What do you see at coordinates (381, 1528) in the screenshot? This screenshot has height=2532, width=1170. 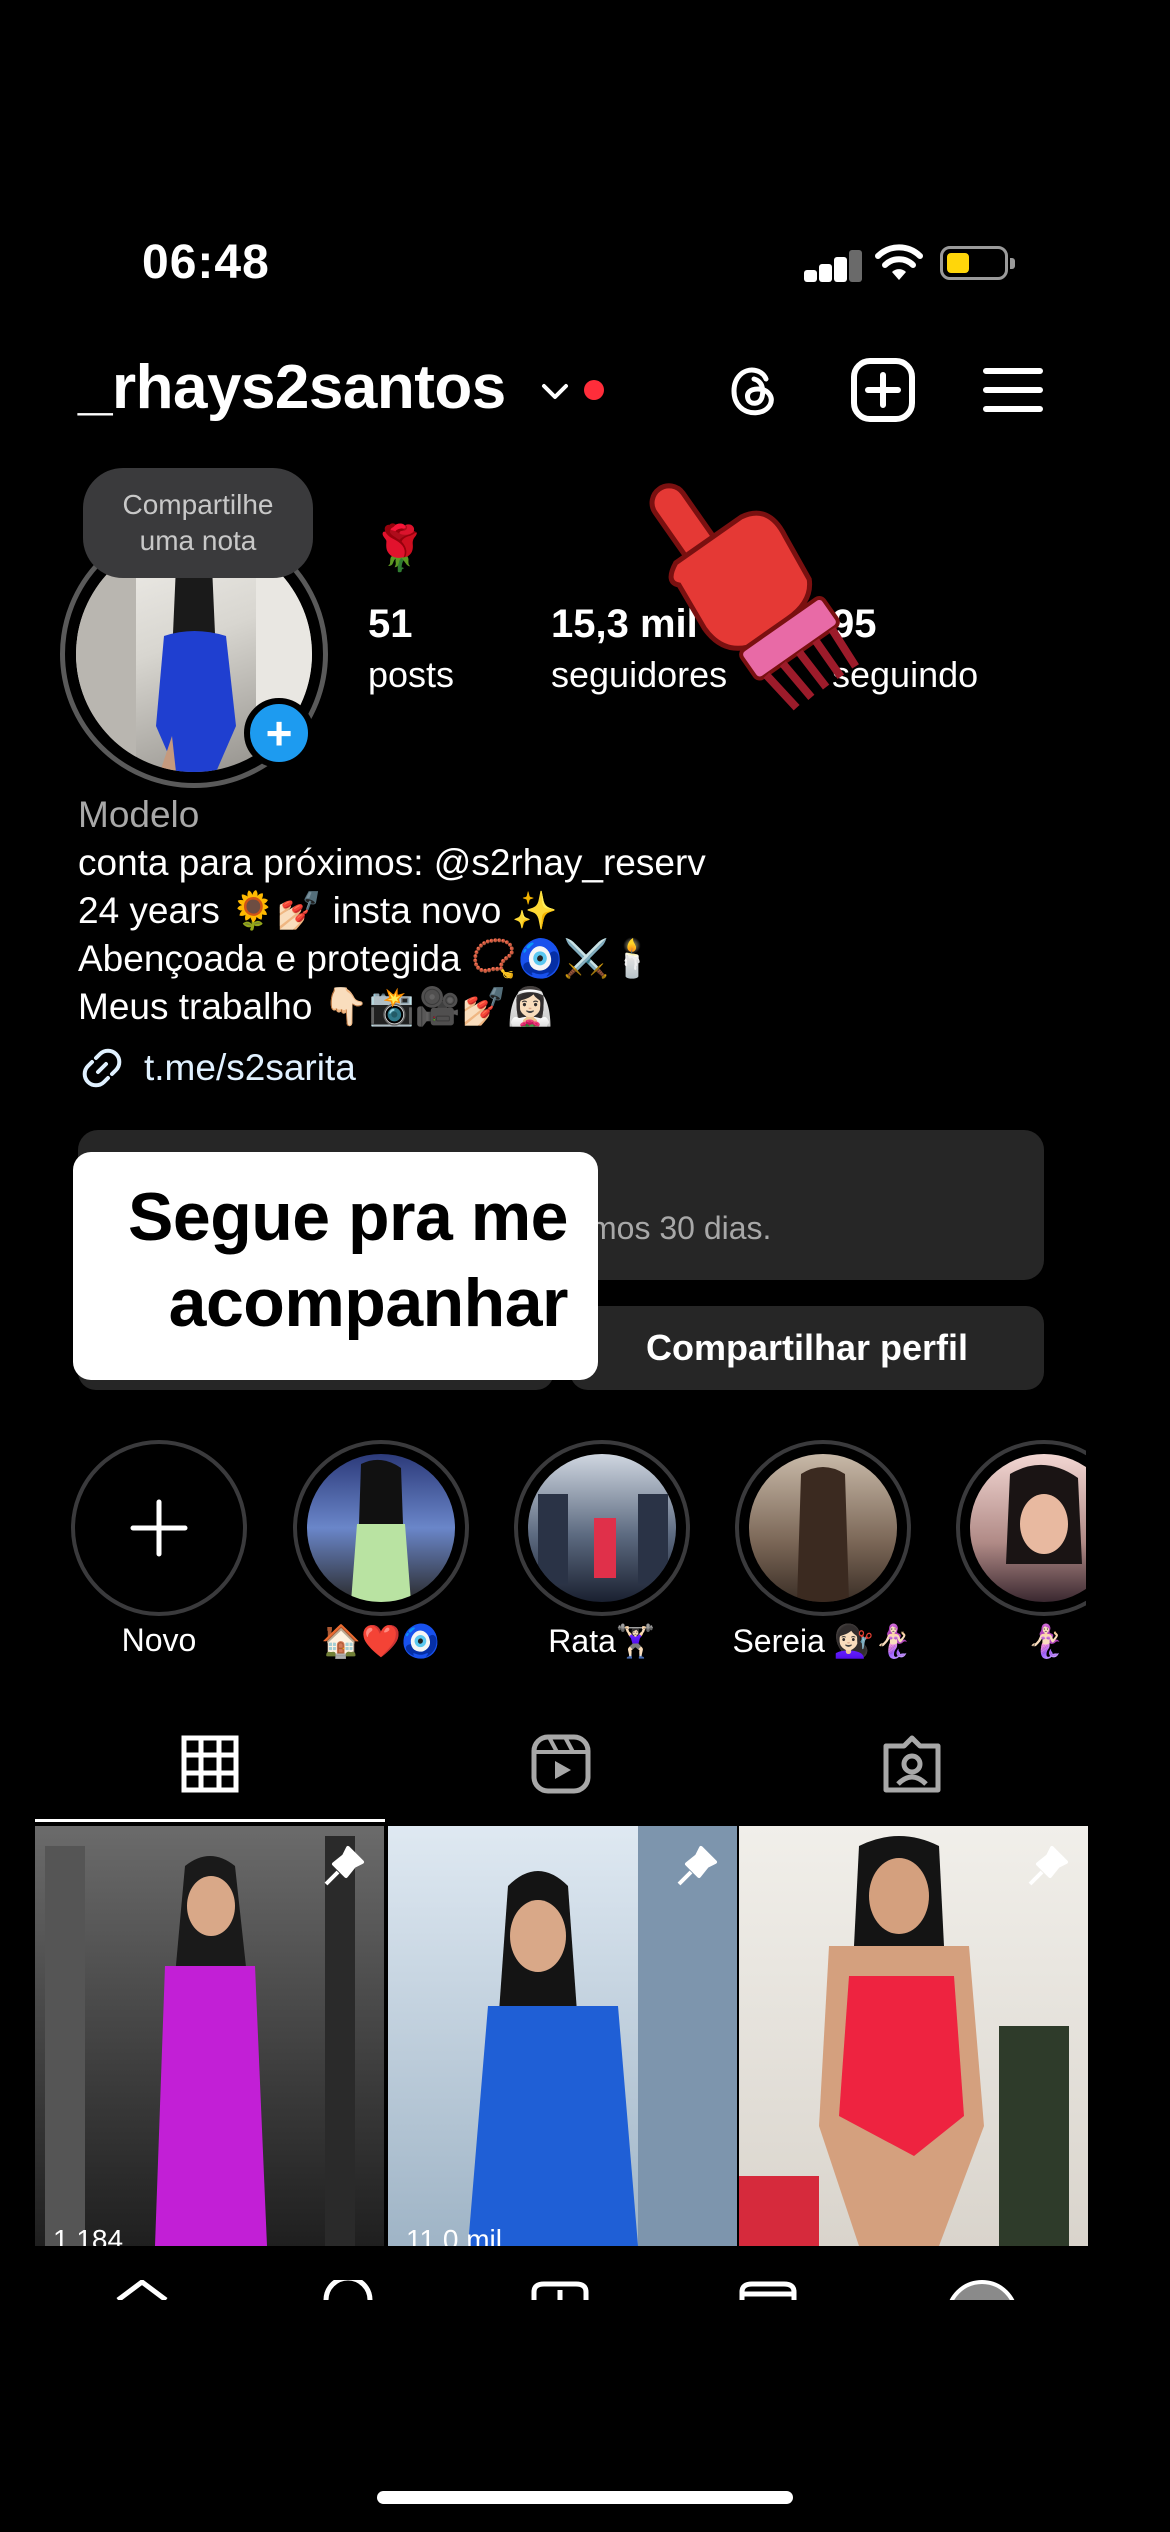 I see `highlight-home` at bounding box center [381, 1528].